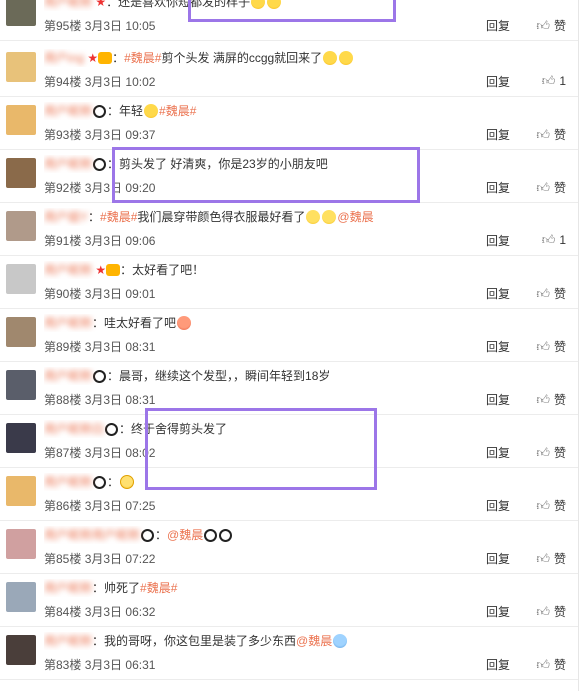 The image size is (585, 691). Describe the element at coordinates (63, 347) in the screenshot. I see `floor-number: 第89楼` at that location.